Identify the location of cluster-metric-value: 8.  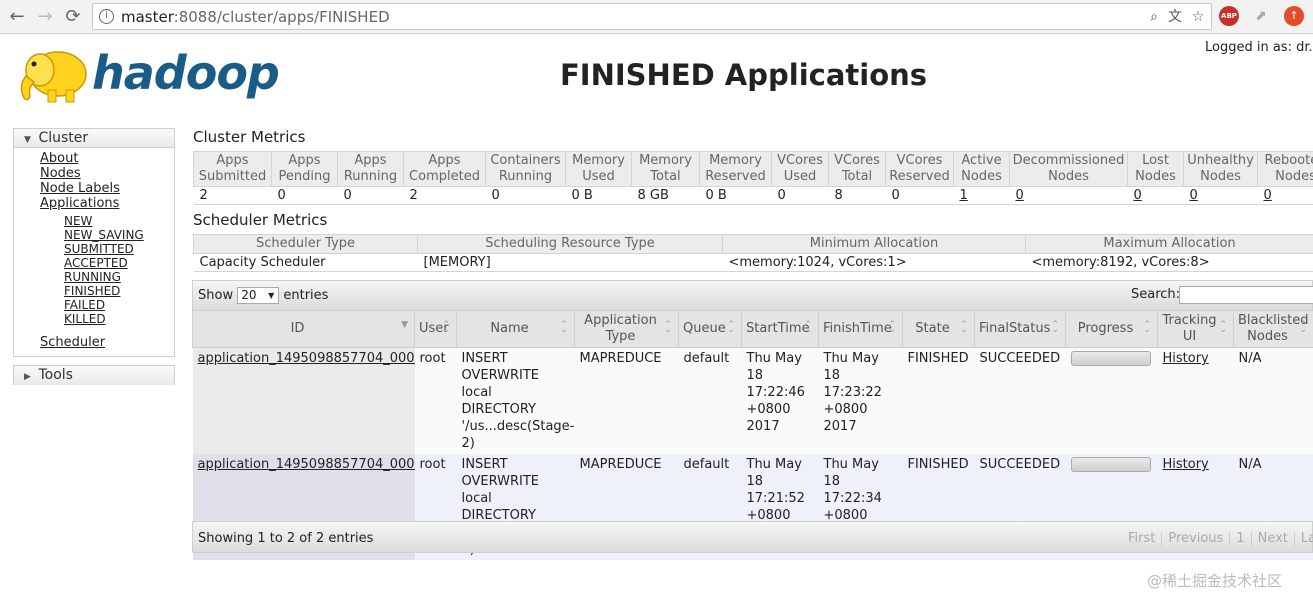
(857, 195).